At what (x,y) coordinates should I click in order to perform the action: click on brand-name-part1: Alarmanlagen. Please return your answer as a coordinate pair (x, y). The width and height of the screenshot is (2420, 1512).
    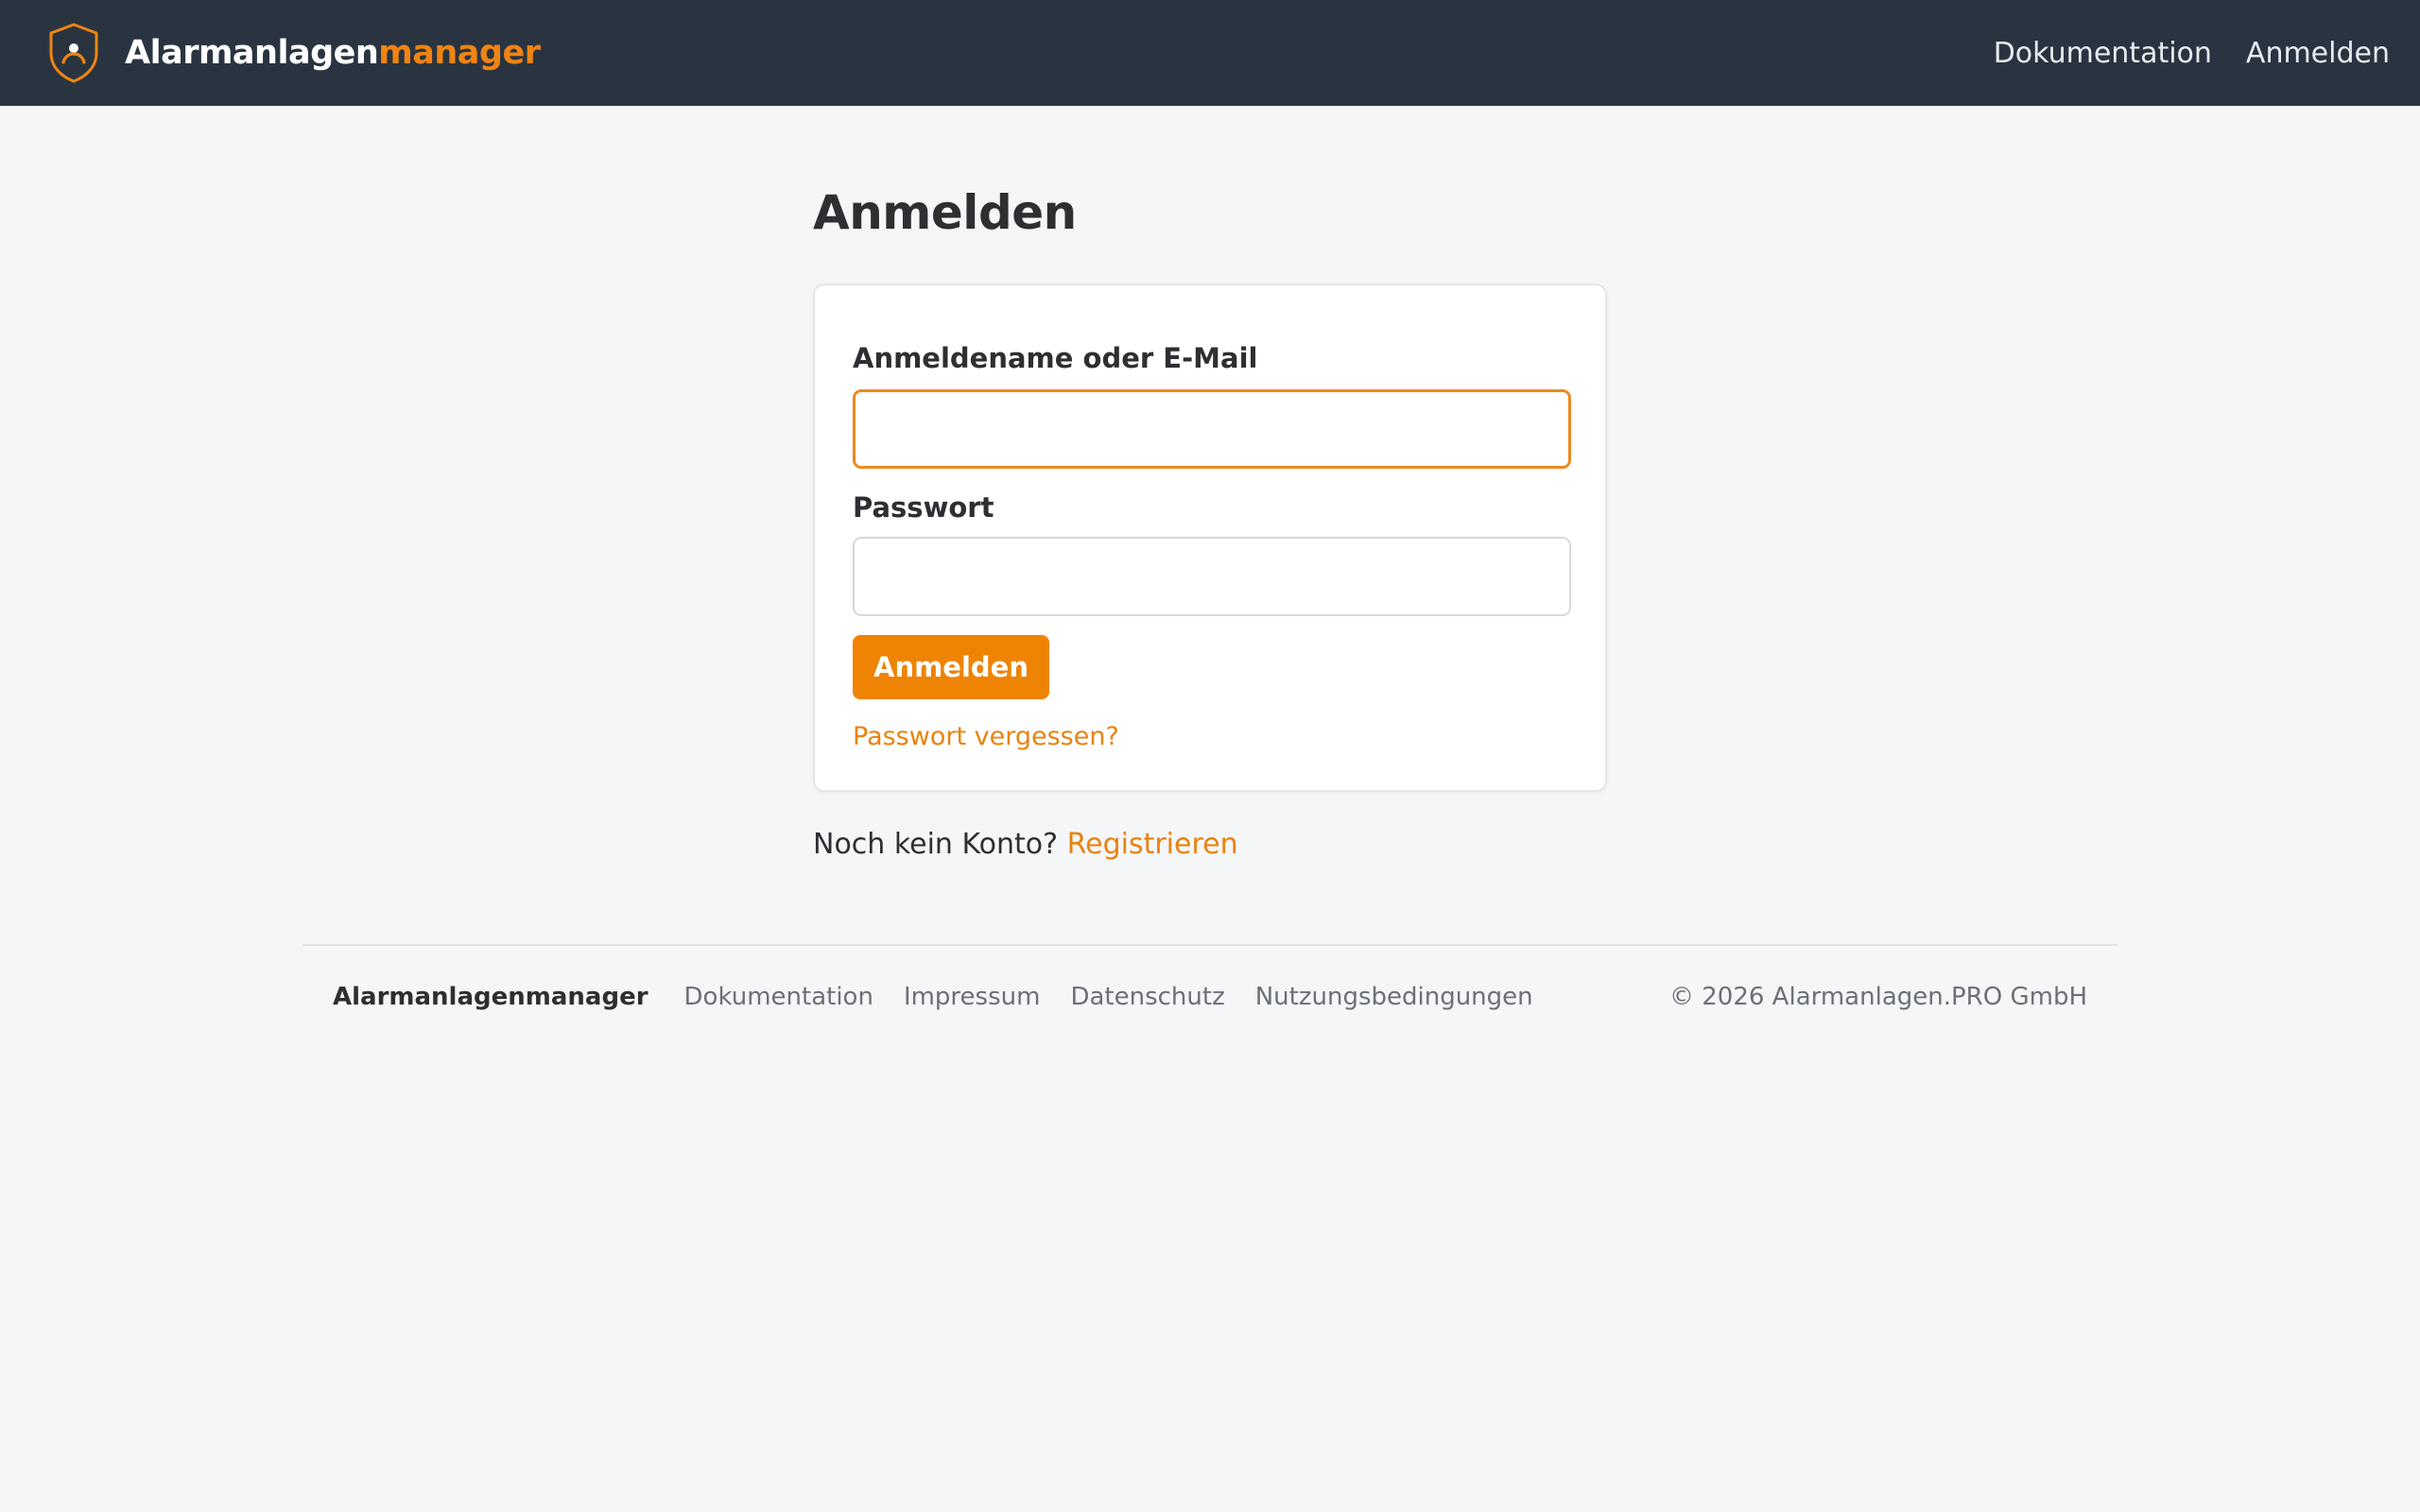
    Looking at the image, I should click on (252, 53).